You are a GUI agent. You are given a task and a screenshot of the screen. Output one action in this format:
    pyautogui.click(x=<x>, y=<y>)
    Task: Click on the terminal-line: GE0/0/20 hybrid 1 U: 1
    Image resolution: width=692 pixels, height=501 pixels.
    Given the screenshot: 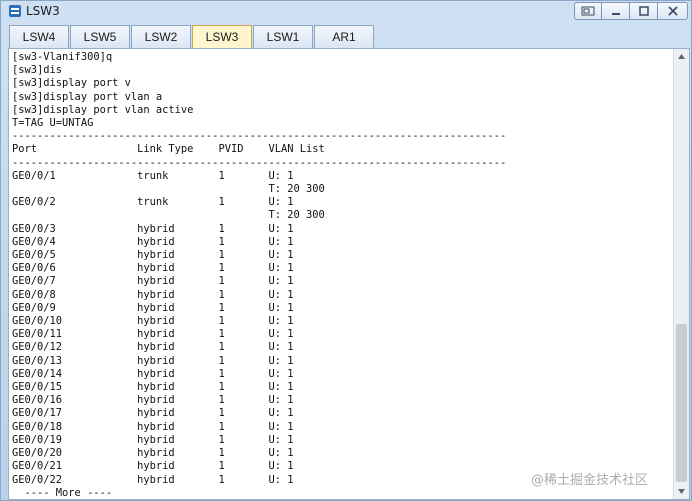 What is the action you would take?
    pyautogui.click(x=153, y=453)
    